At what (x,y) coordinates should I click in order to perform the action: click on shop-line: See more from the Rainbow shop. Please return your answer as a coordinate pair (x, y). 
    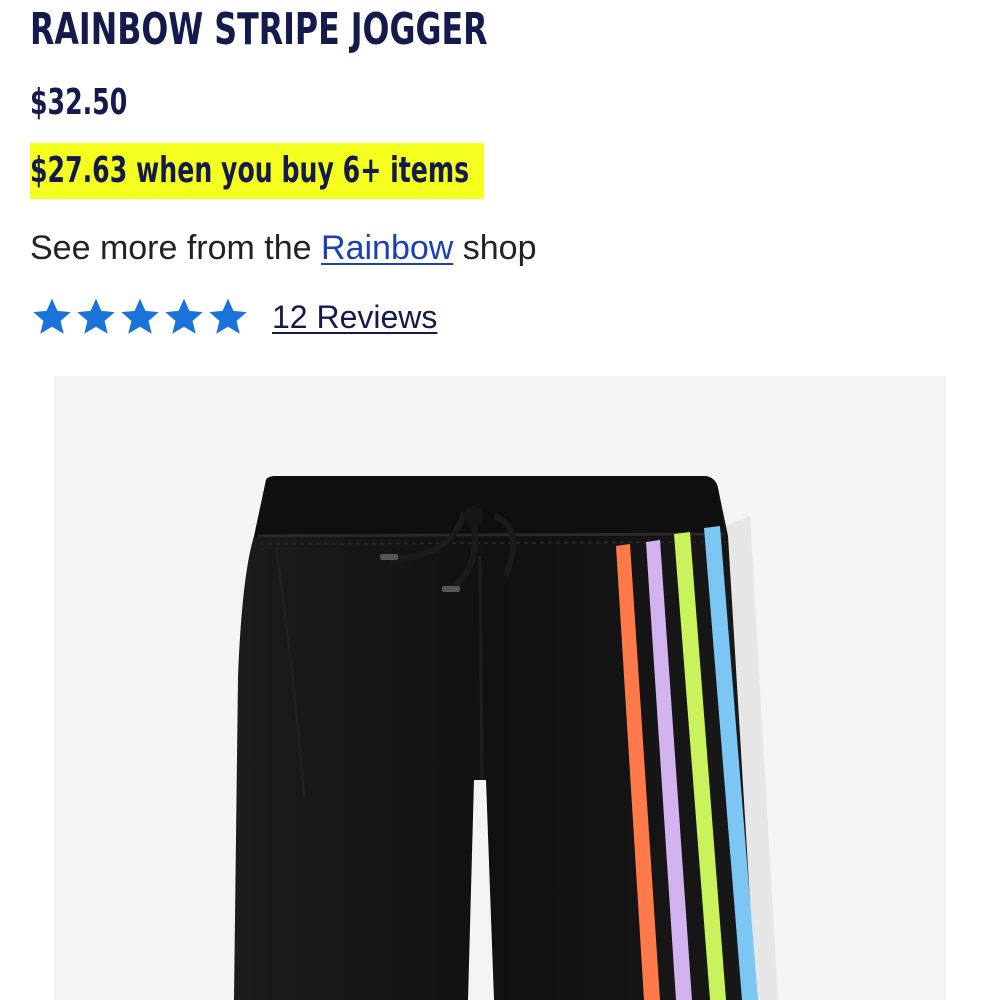
    Looking at the image, I should click on (283, 248).